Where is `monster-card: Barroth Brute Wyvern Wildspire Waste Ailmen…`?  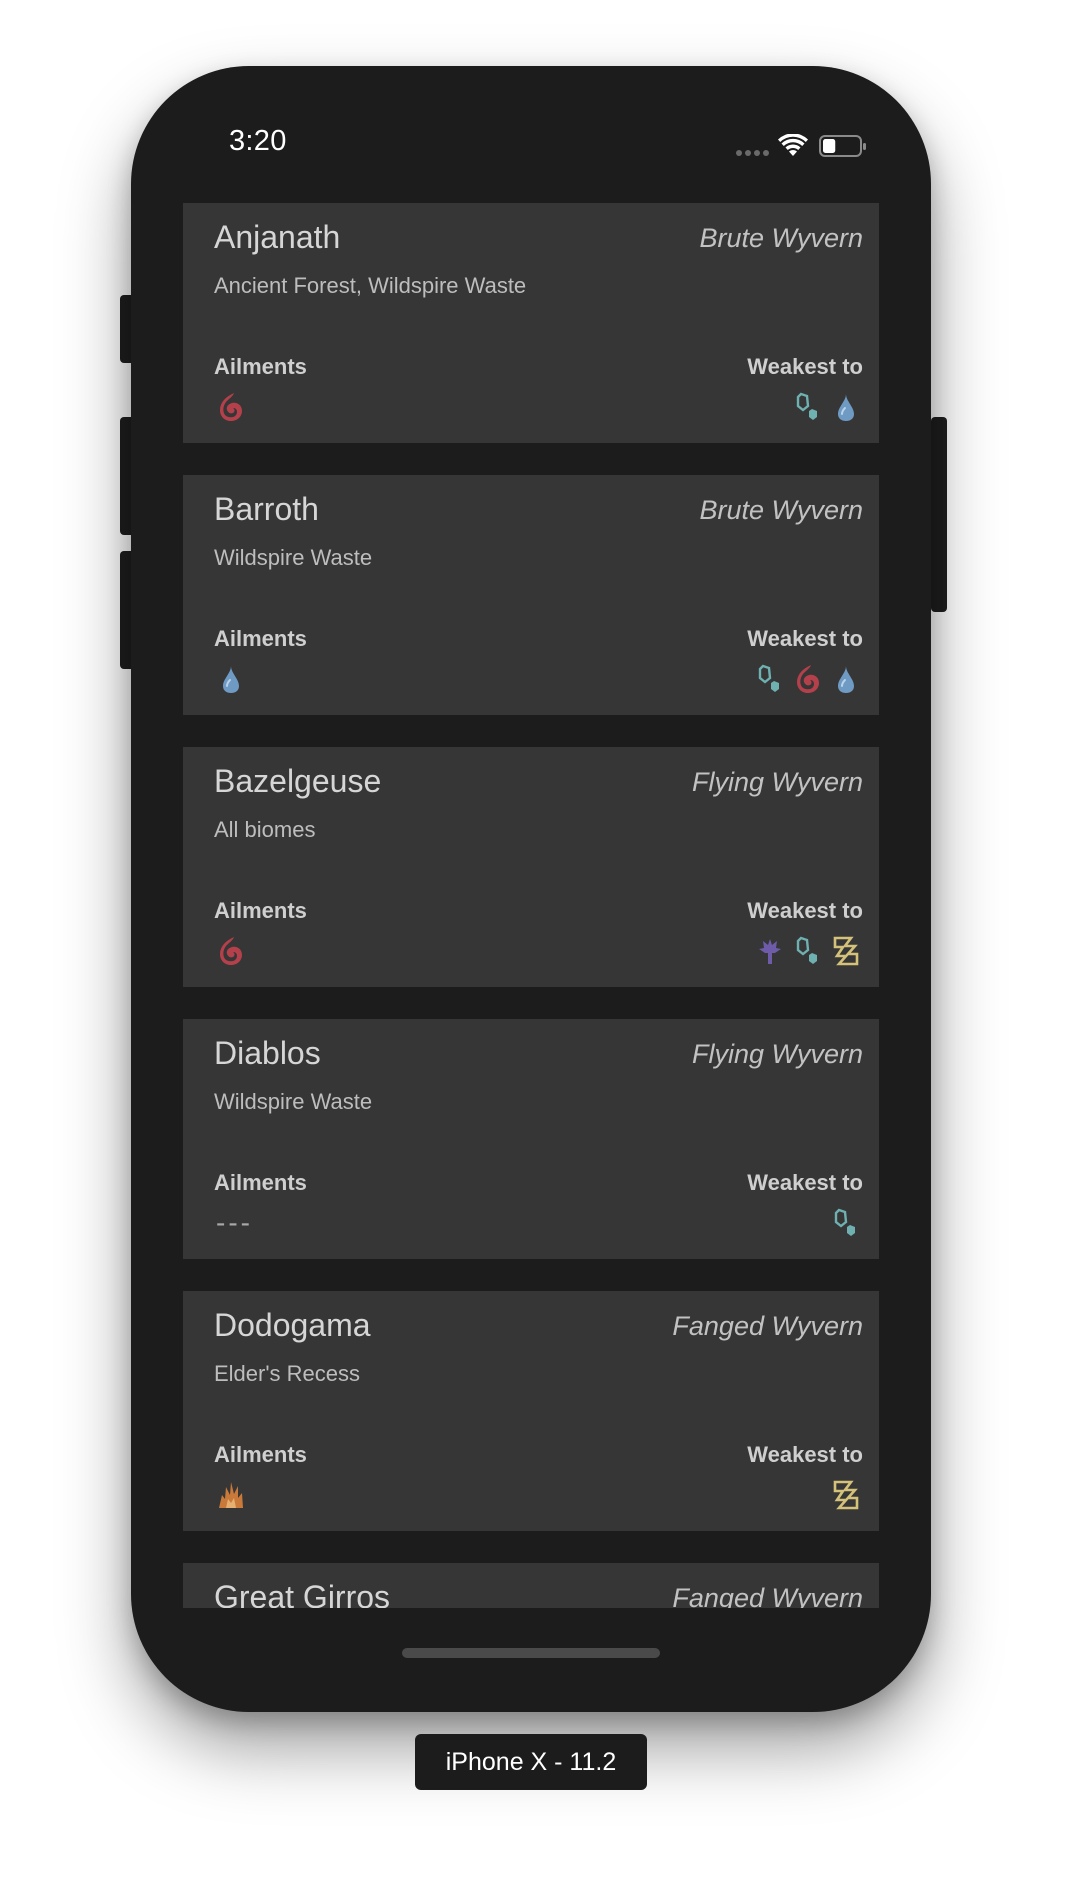 monster-card: Barroth Brute Wyvern Wildspire Waste Ailmen… is located at coordinates (531, 595).